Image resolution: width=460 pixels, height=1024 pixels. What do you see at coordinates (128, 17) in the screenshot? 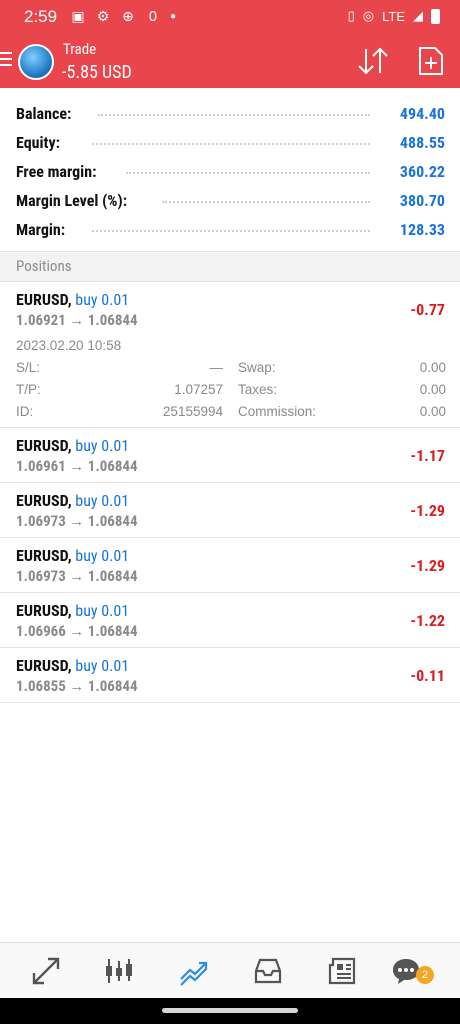
I see `vpn-icon: ⊕` at bounding box center [128, 17].